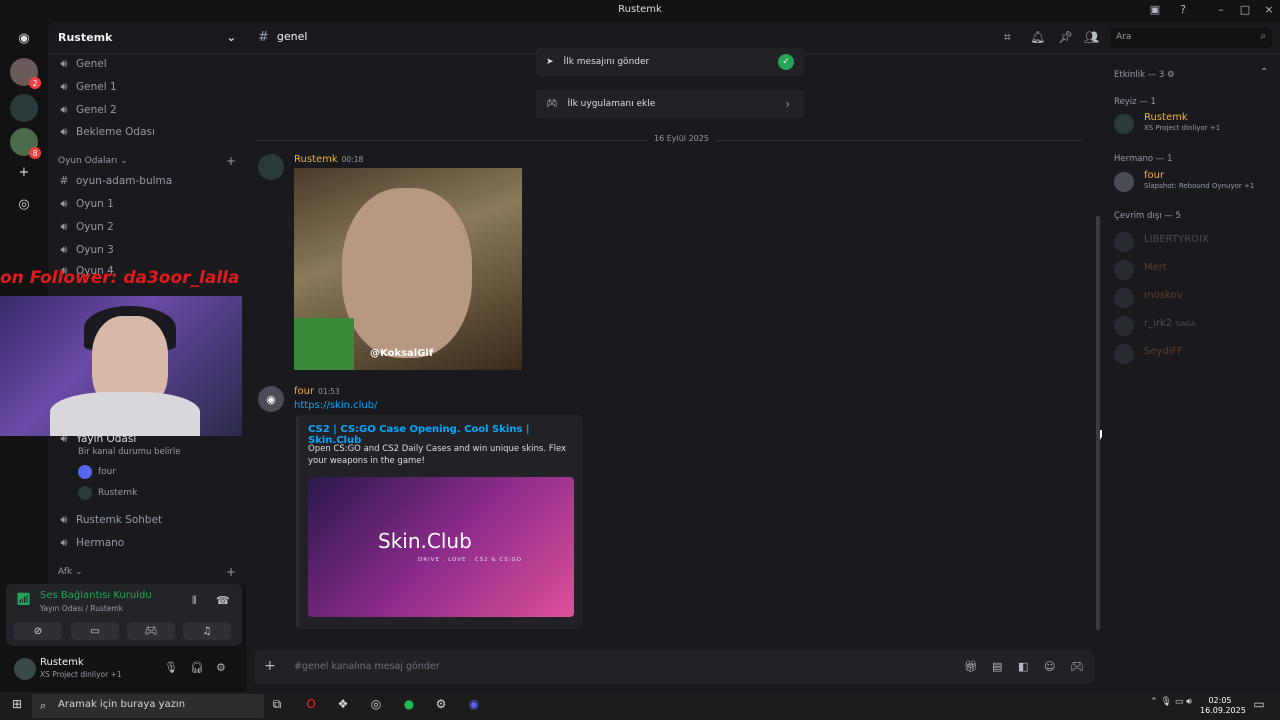 The image size is (1280, 720). I want to click on chevron-up-icon: ⌃, so click(1264, 72).